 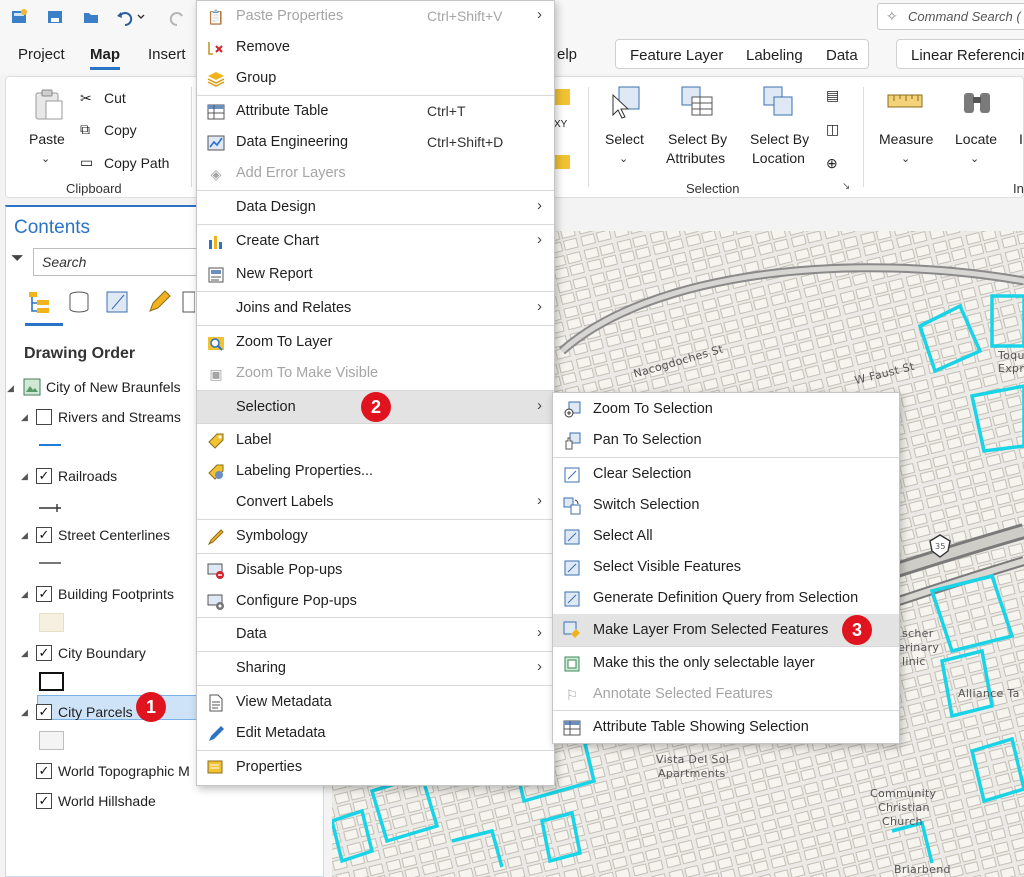 What do you see at coordinates (696, 100) in the screenshot?
I see `select-by-attributes-icon` at bounding box center [696, 100].